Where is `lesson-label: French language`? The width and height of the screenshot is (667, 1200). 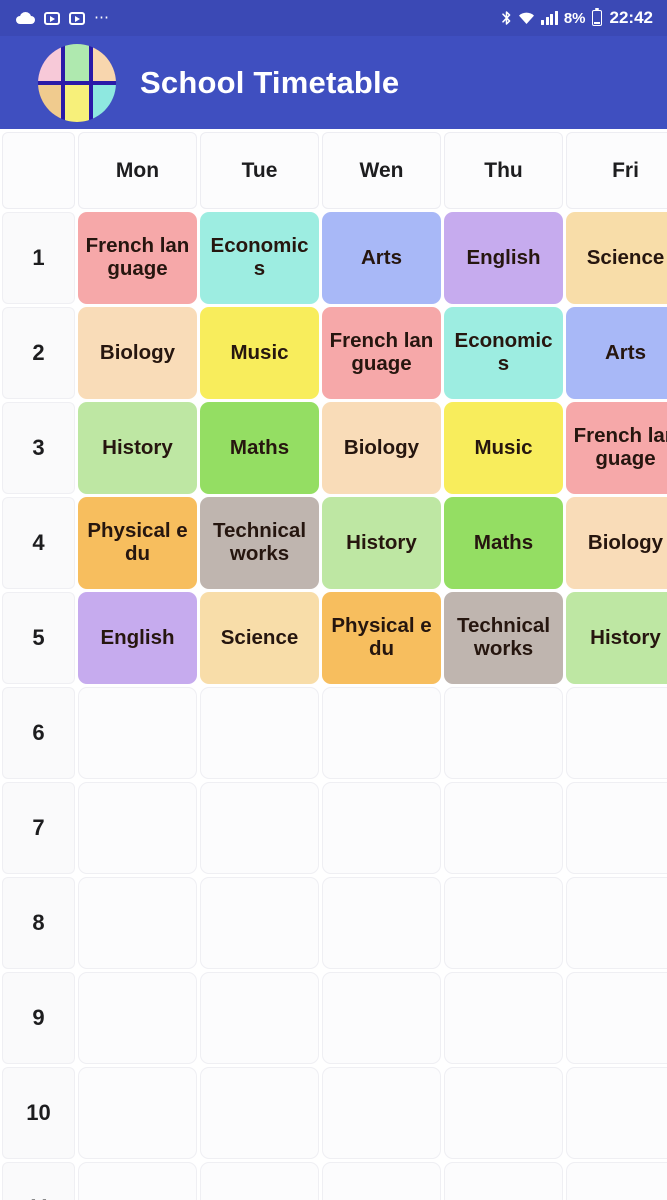 lesson-label: French language is located at coordinates (620, 447).